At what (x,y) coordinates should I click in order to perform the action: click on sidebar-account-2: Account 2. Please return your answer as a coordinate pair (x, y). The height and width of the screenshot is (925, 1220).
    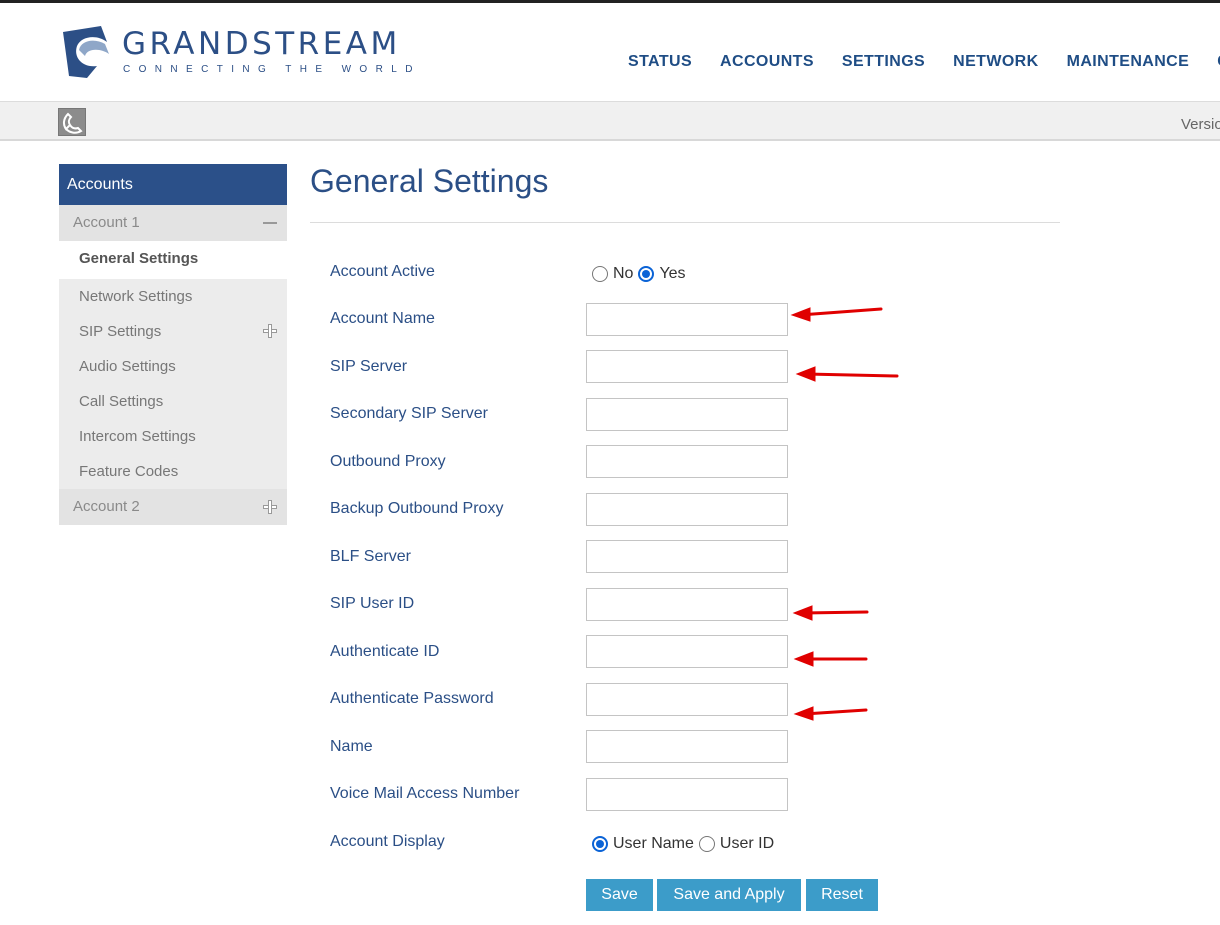
    Looking at the image, I should click on (173, 507).